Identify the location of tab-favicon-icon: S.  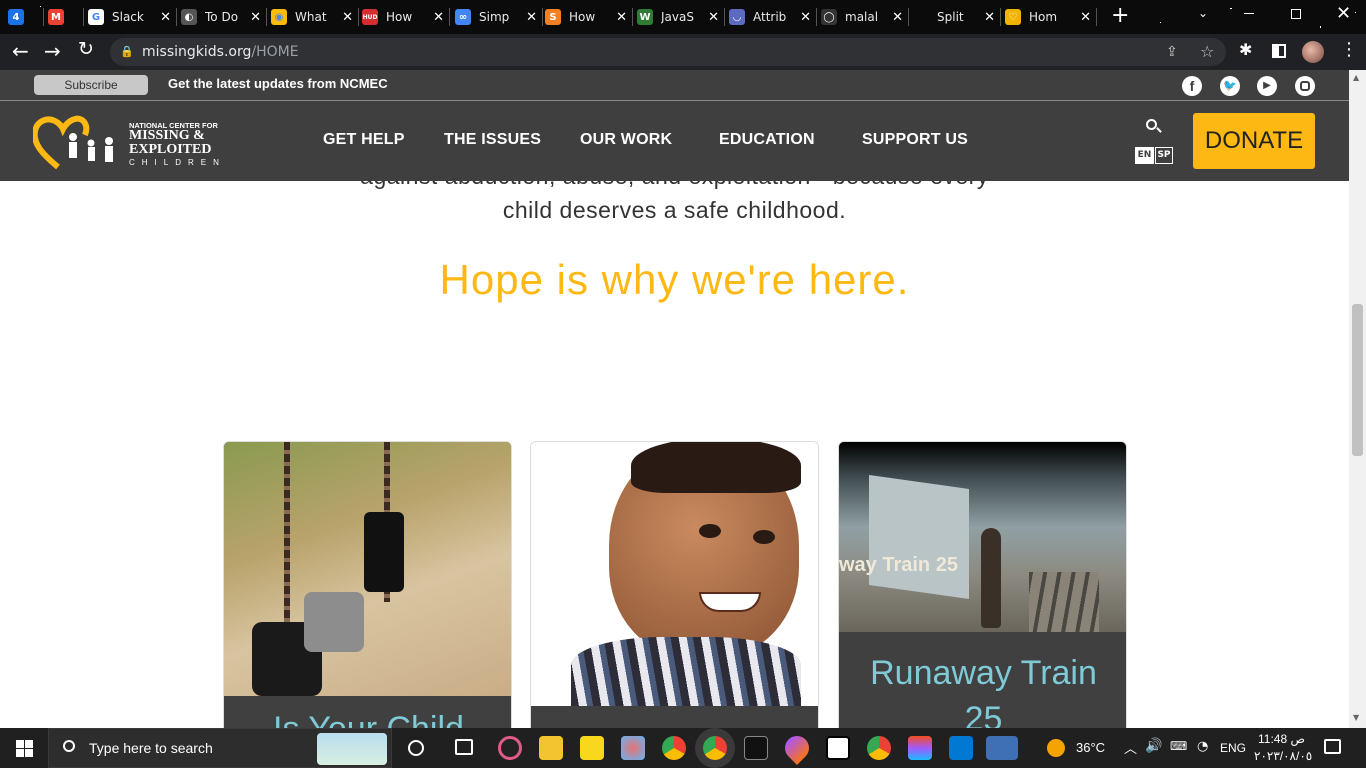
(553, 17).